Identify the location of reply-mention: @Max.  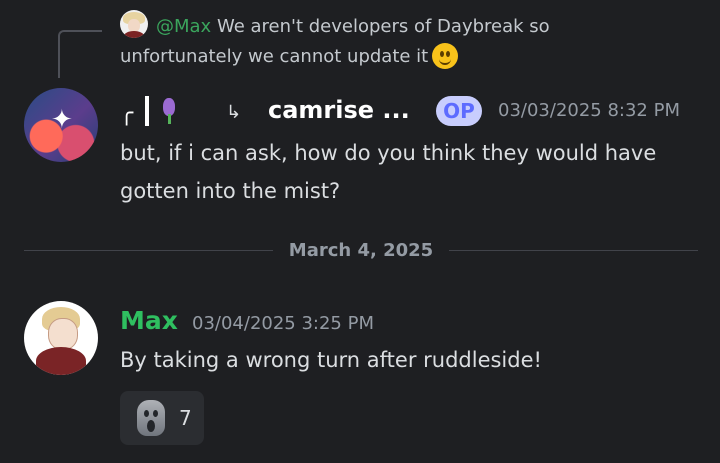
(183, 26).